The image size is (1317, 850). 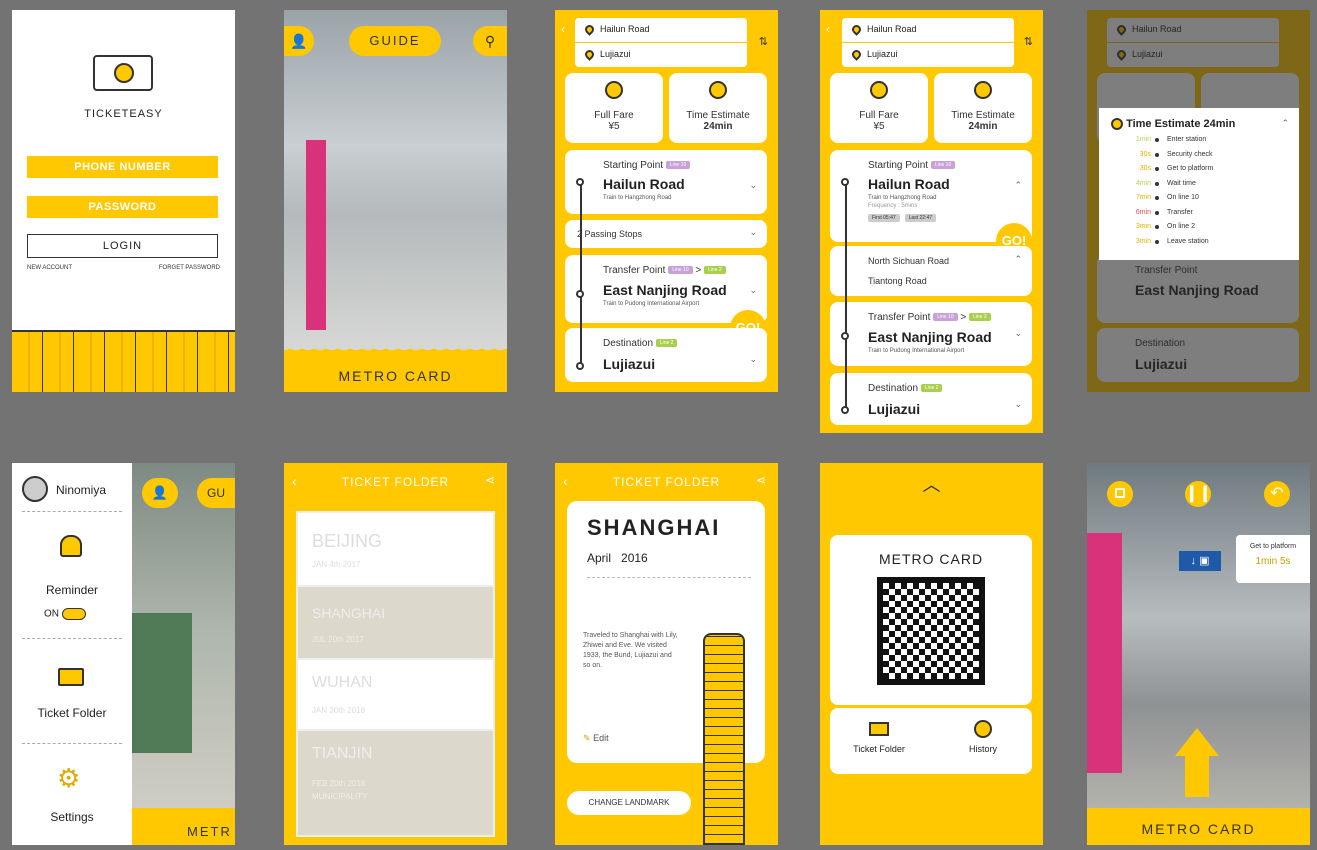 What do you see at coordinates (73, 614) in the screenshot?
I see `toggle-icon` at bounding box center [73, 614].